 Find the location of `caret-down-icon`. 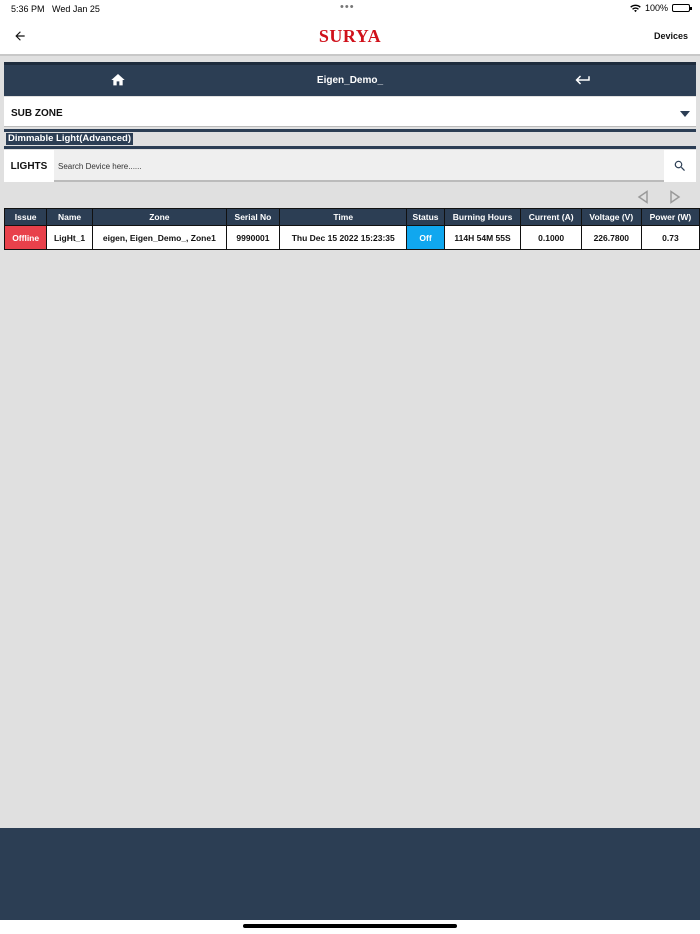

caret-down-icon is located at coordinates (685, 114).